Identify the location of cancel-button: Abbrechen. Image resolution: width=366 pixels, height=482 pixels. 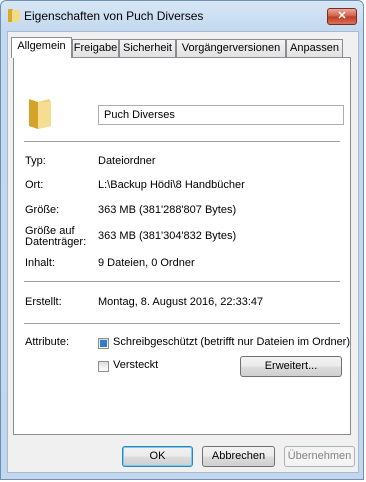
(238, 456).